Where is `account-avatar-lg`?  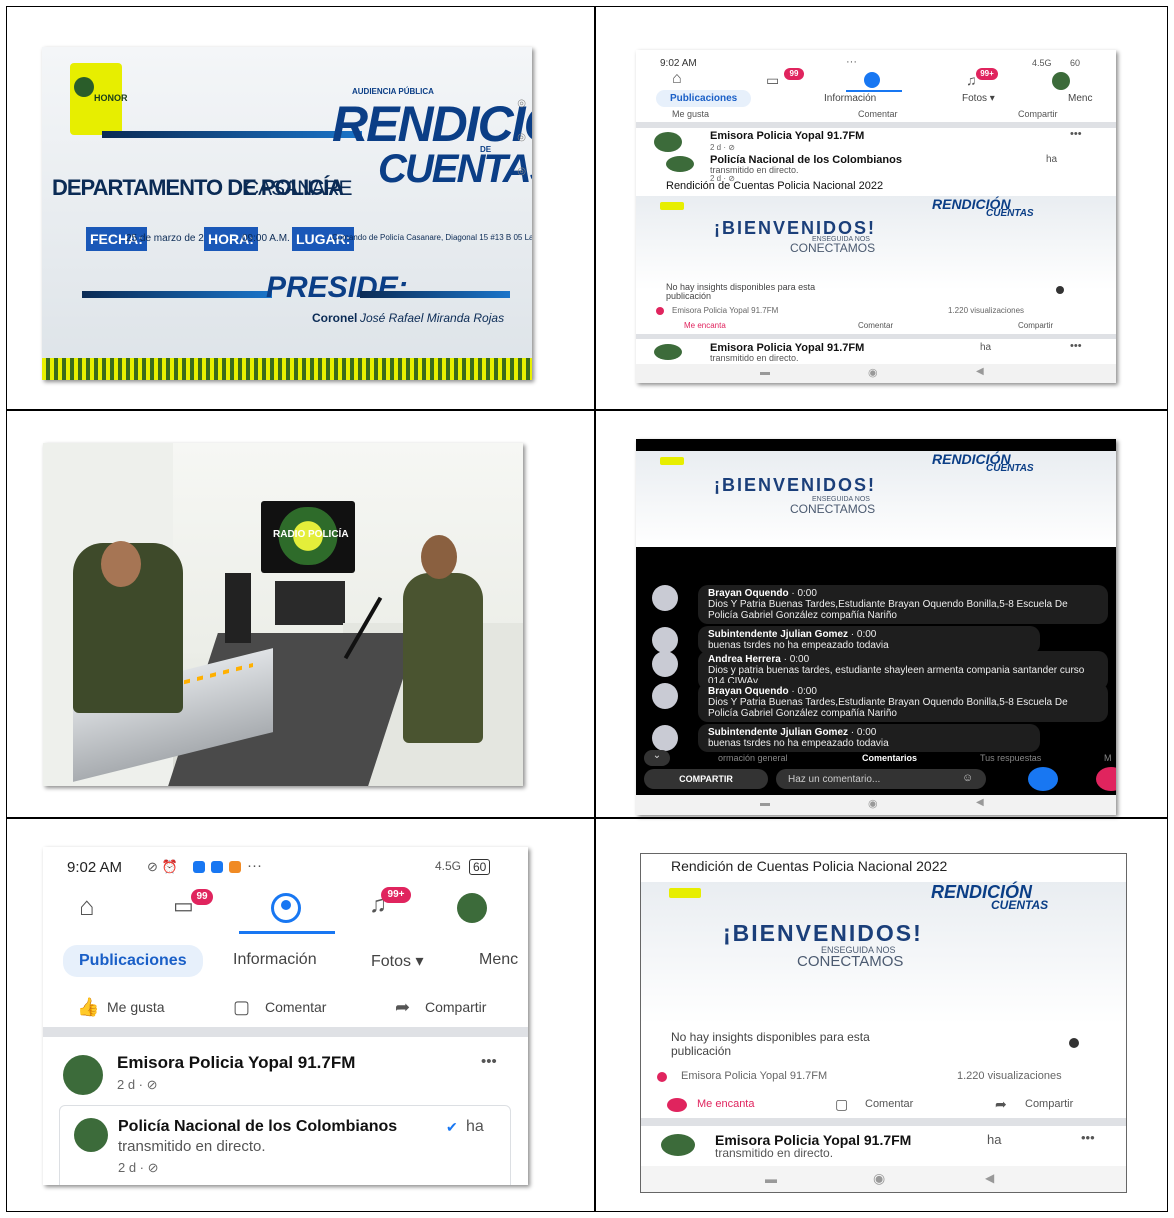
account-avatar-lg is located at coordinates (472, 908).